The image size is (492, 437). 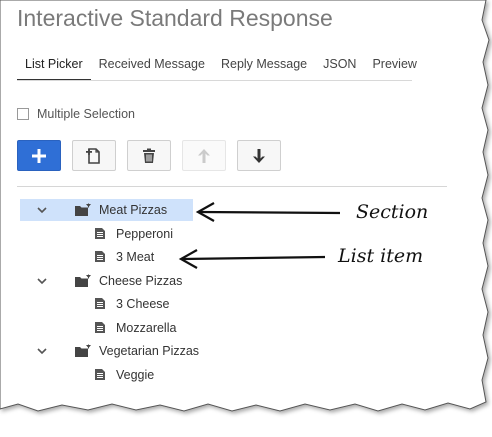 I want to click on section-arrow, so click(x=268, y=212).